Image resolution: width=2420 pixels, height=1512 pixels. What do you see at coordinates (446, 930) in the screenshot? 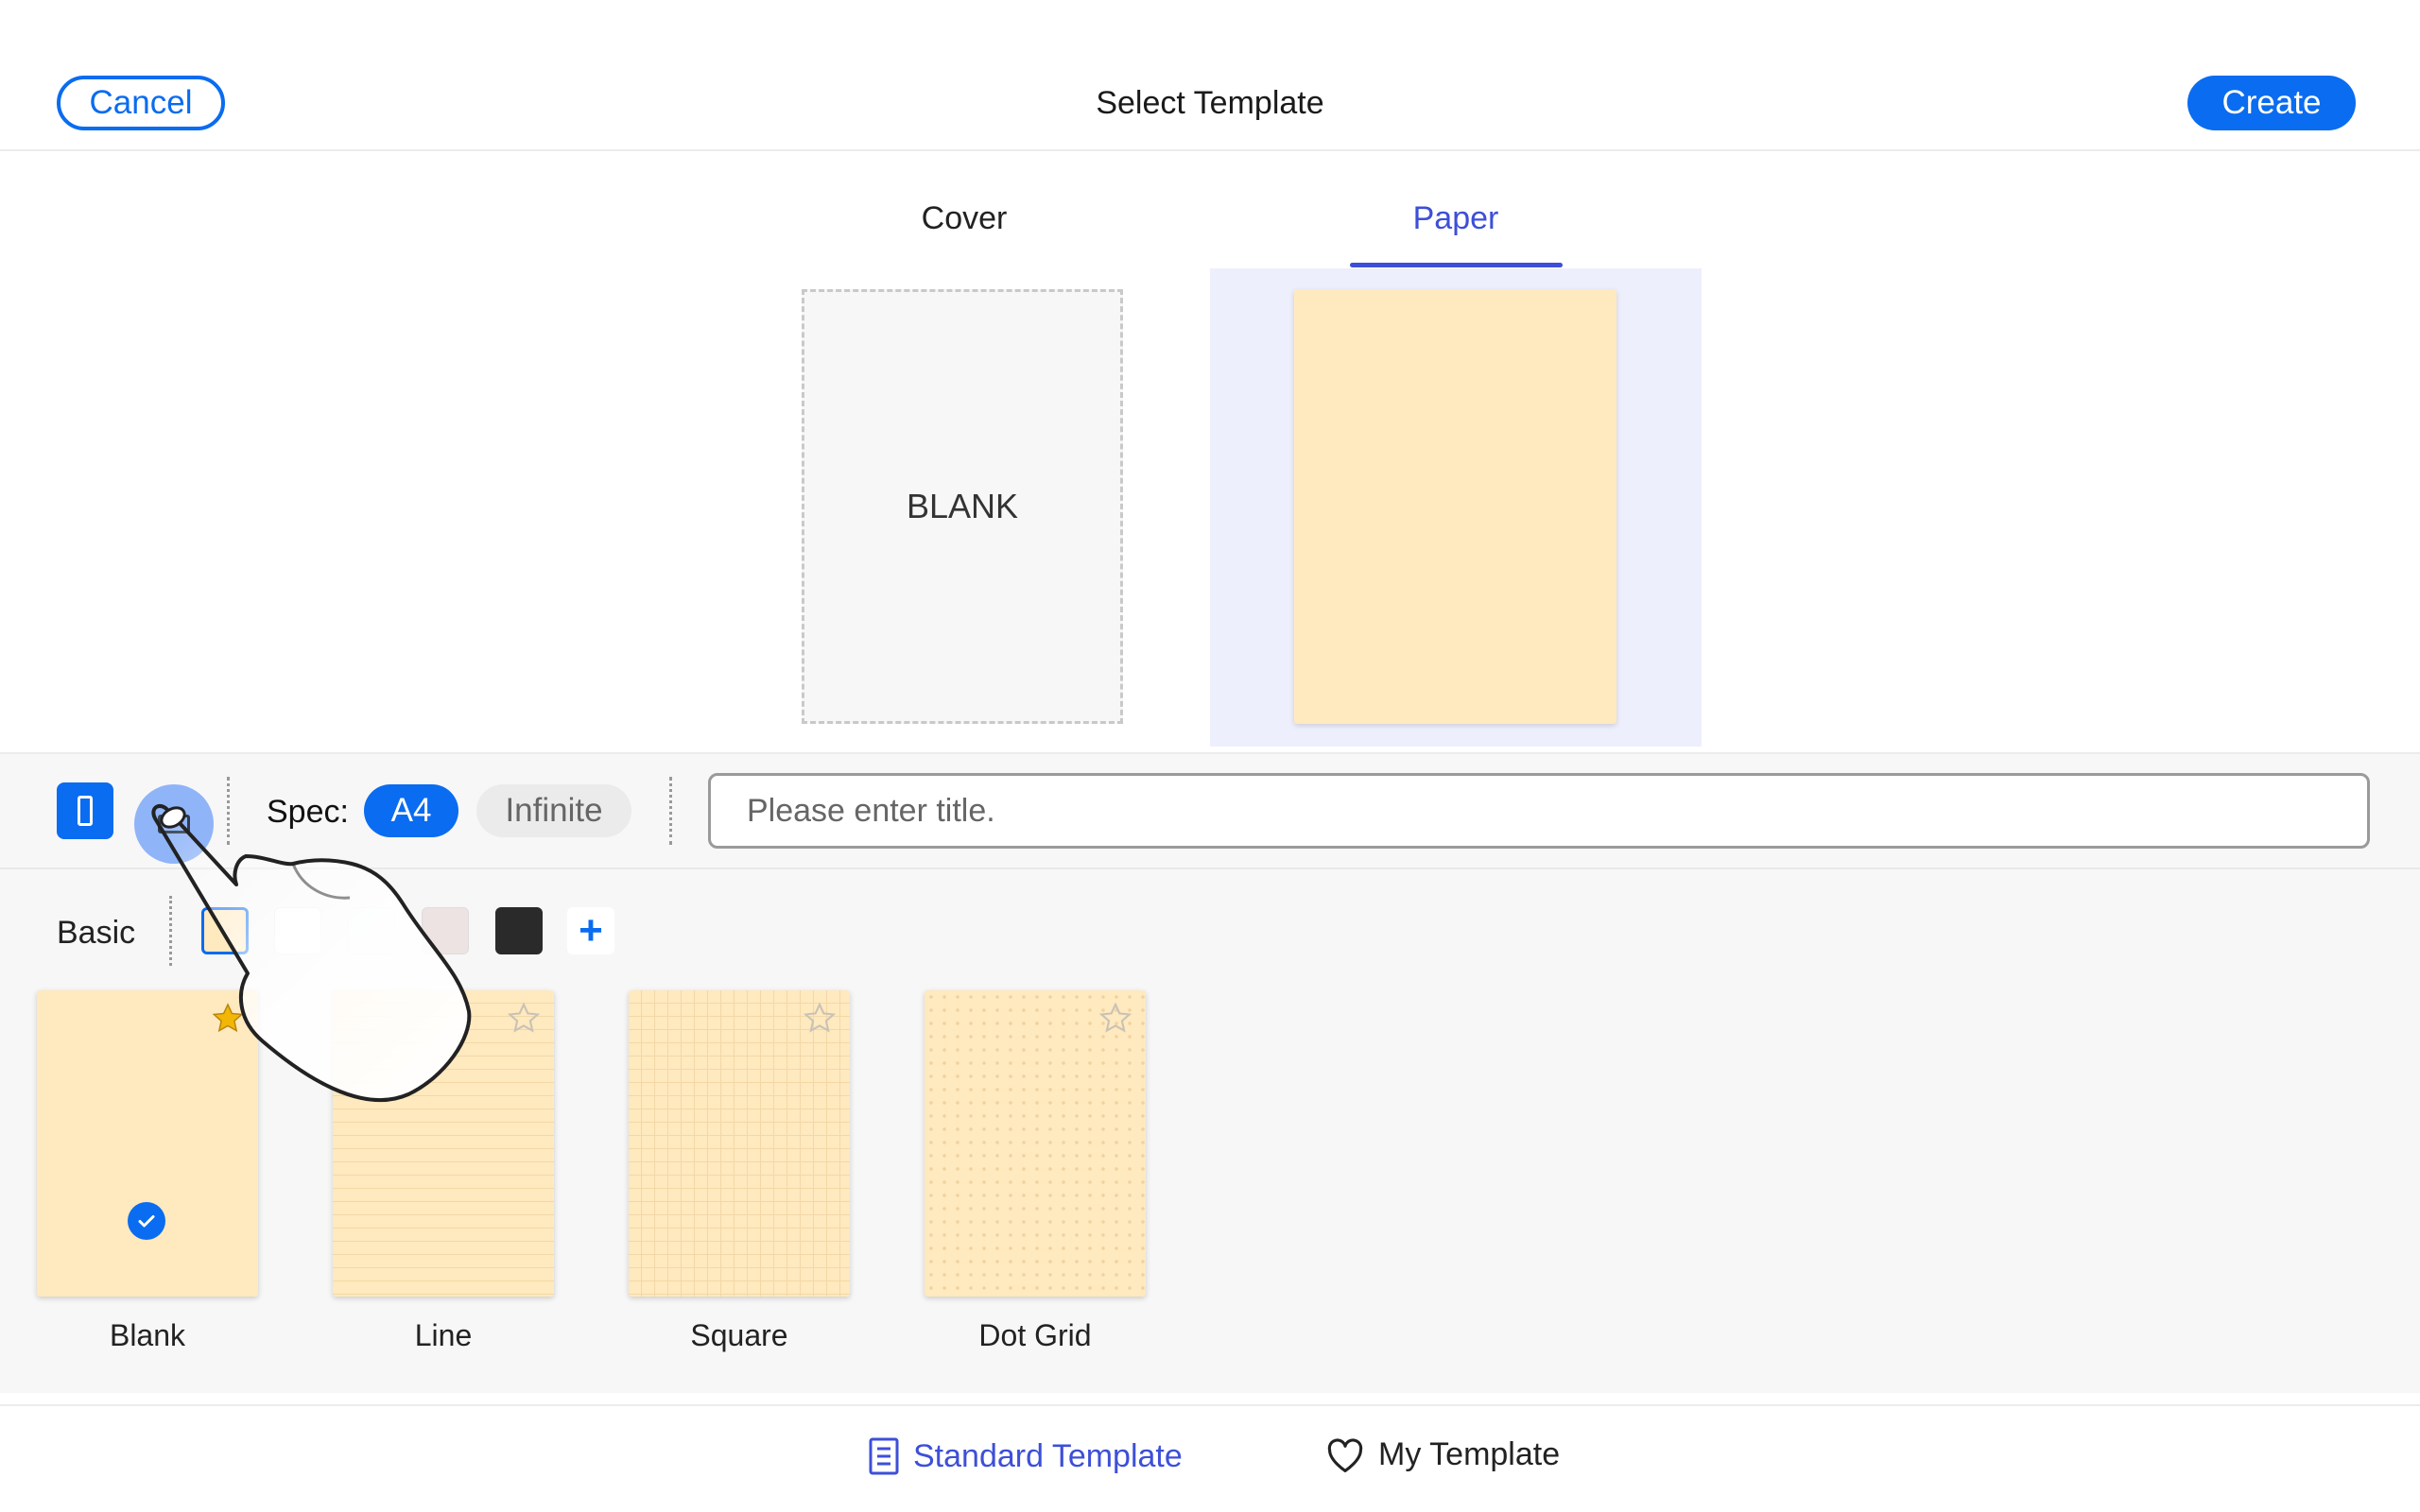
I see `color-swatch-pink-gray` at bounding box center [446, 930].